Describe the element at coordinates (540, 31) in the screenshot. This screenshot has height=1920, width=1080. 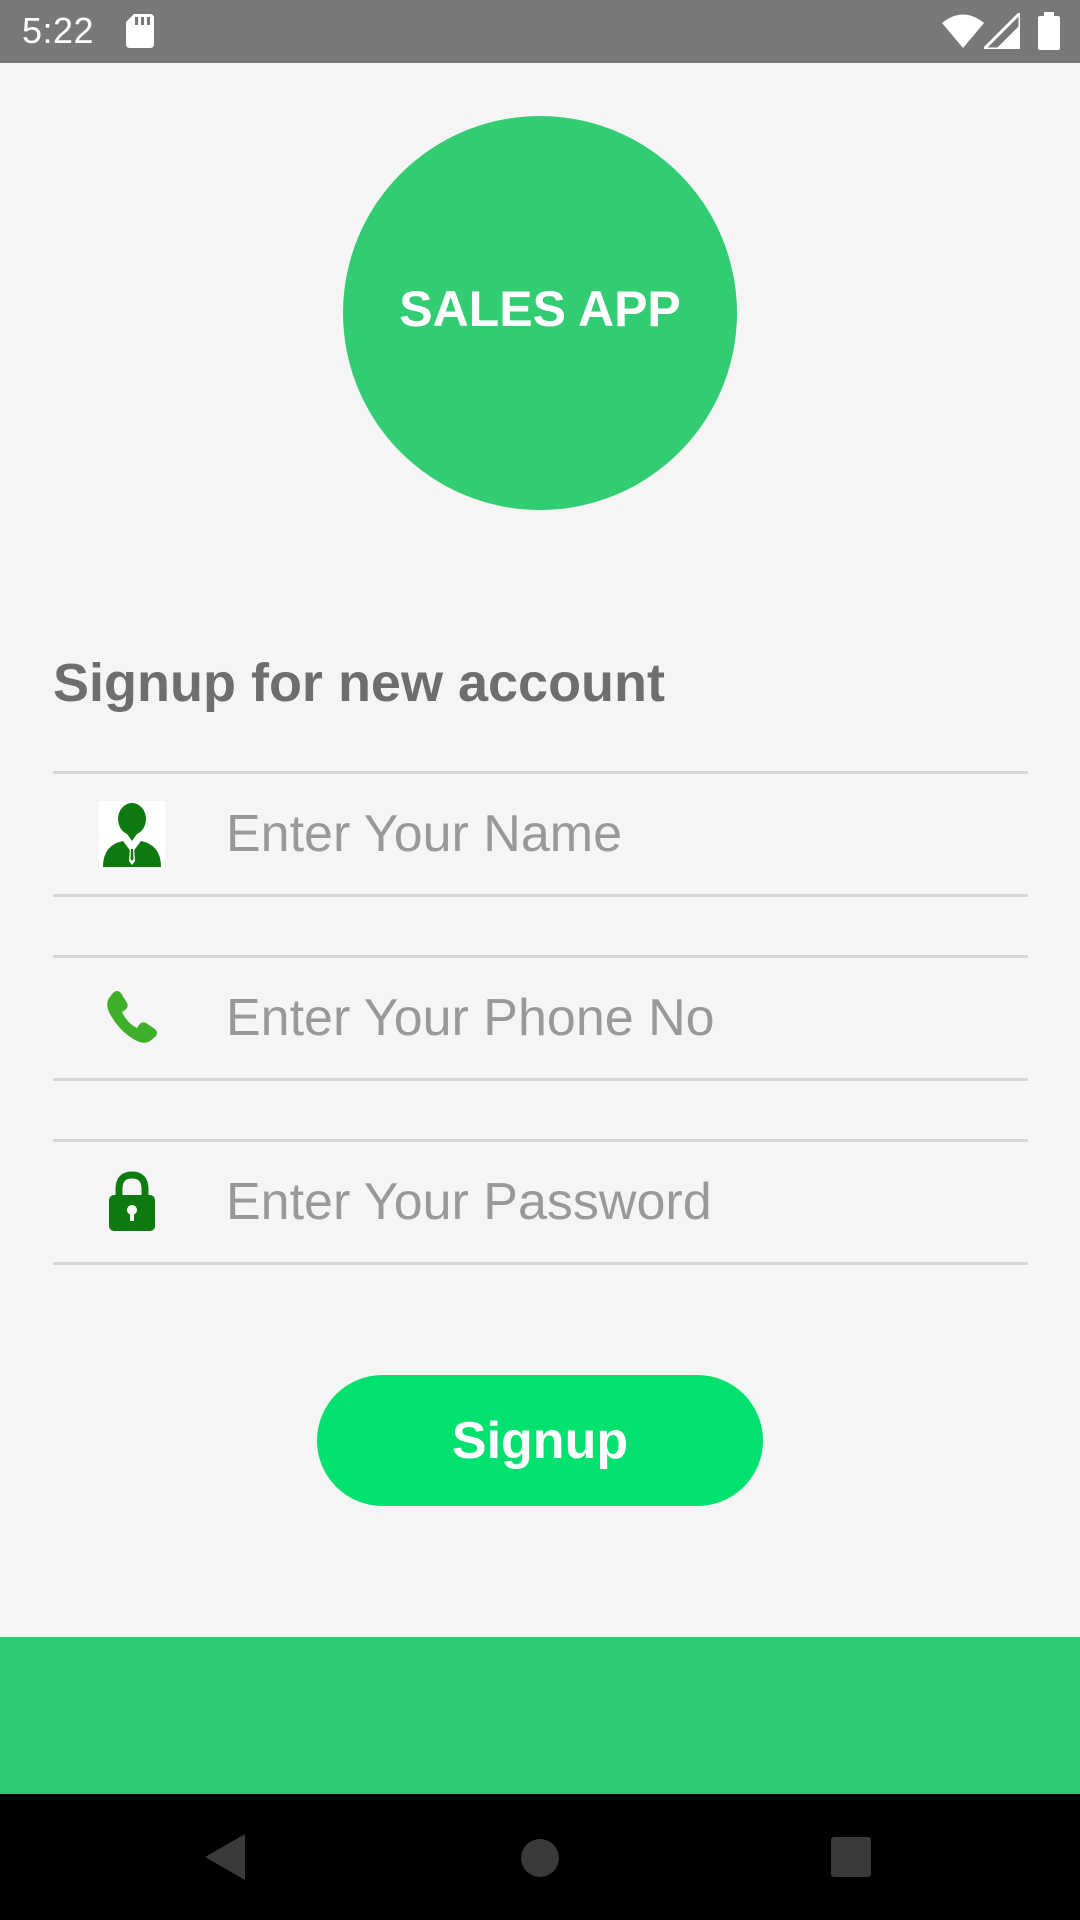
I see `status-bar: 5:22` at that location.